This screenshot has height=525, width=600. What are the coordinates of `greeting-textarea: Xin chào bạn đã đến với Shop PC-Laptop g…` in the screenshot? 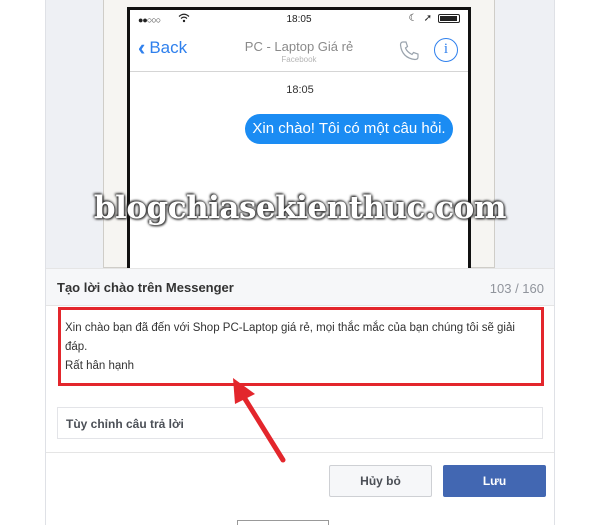 It's located at (300, 347).